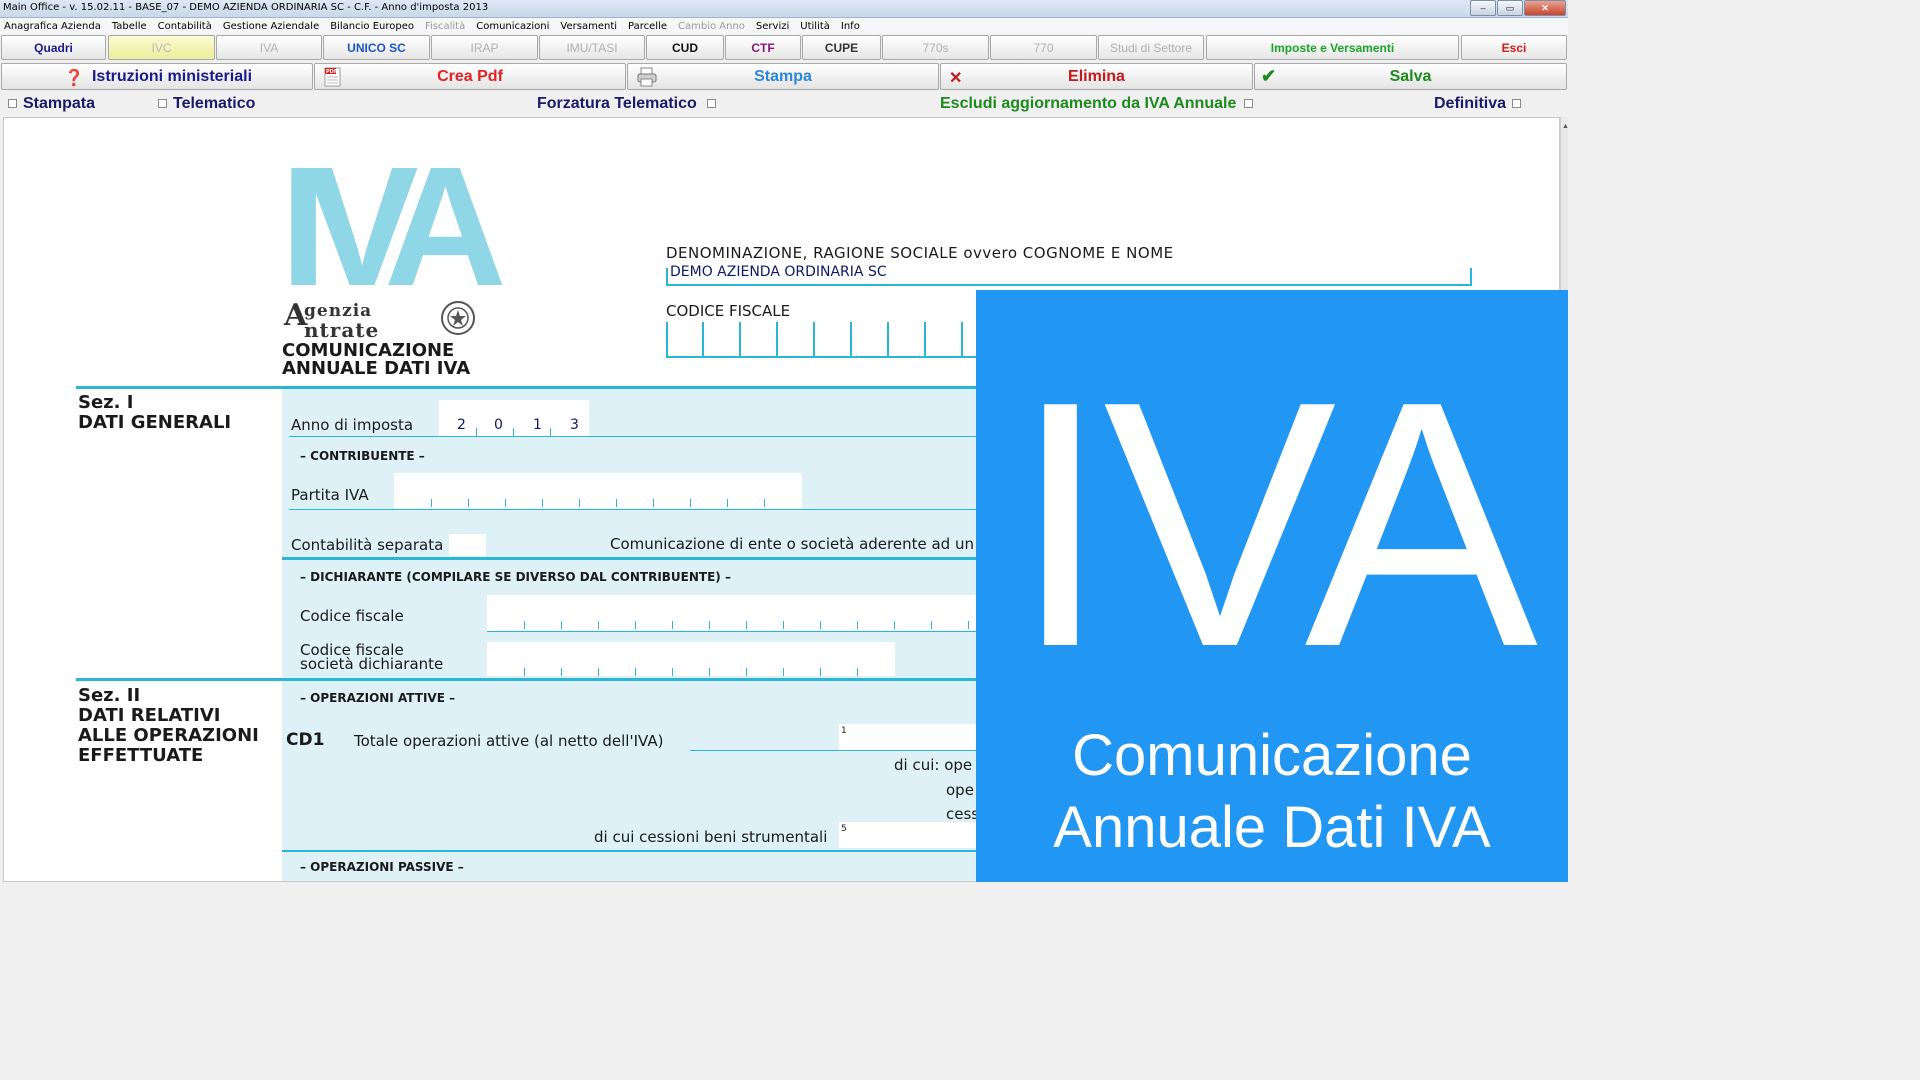 This screenshot has width=1920, height=1080. Describe the element at coordinates (461, 425) in the screenshot. I see `anno-digit-1: 2` at that location.